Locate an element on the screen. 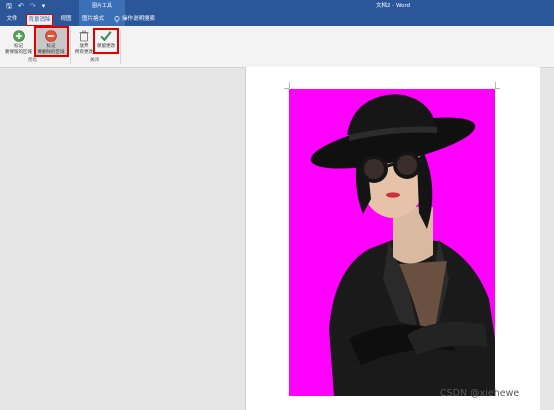 The height and width of the screenshot is (410, 554). lightbulb-icon is located at coordinates (117, 19).